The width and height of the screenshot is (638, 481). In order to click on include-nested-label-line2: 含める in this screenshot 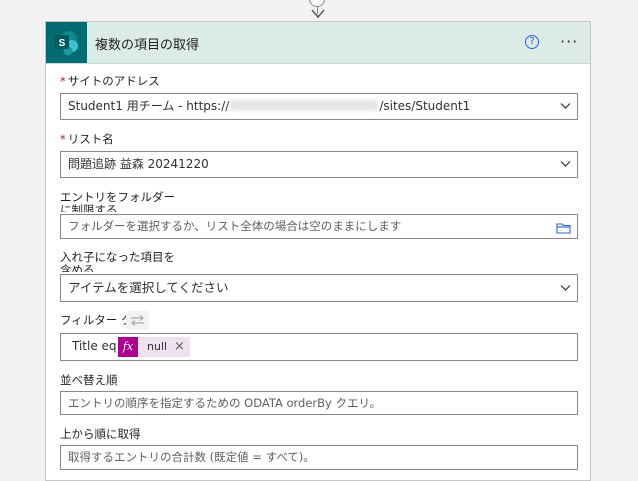, I will do `click(77, 268)`.